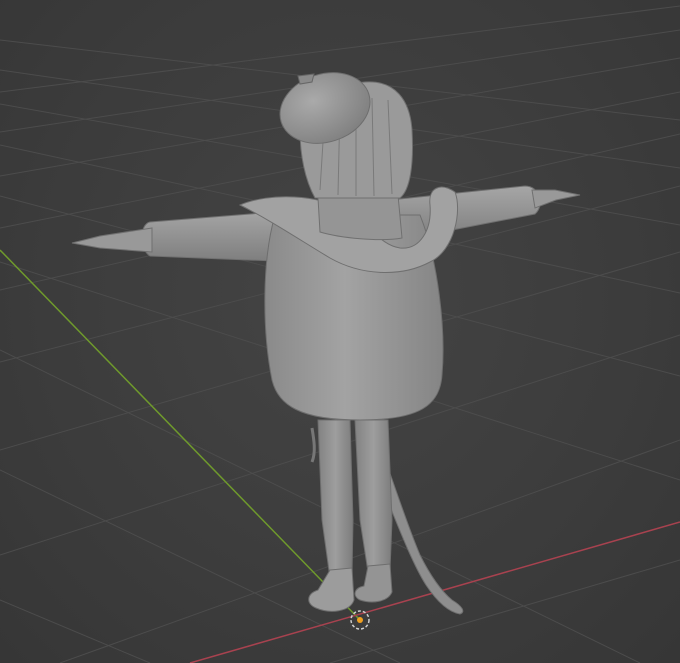 The image size is (680, 663). What do you see at coordinates (306, 79) in the screenshot?
I see `beret-stem` at bounding box center [306, 79].